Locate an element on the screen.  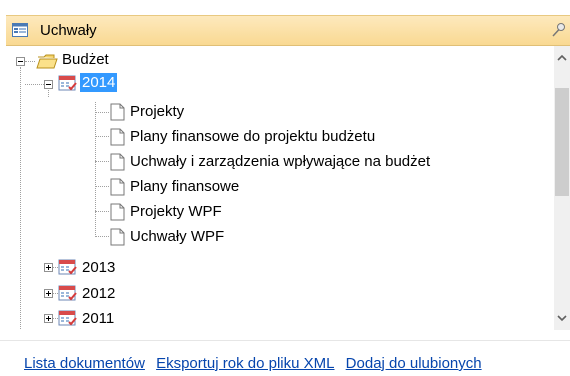
panel-header: Uchwały is located at coordinates (288, 30).